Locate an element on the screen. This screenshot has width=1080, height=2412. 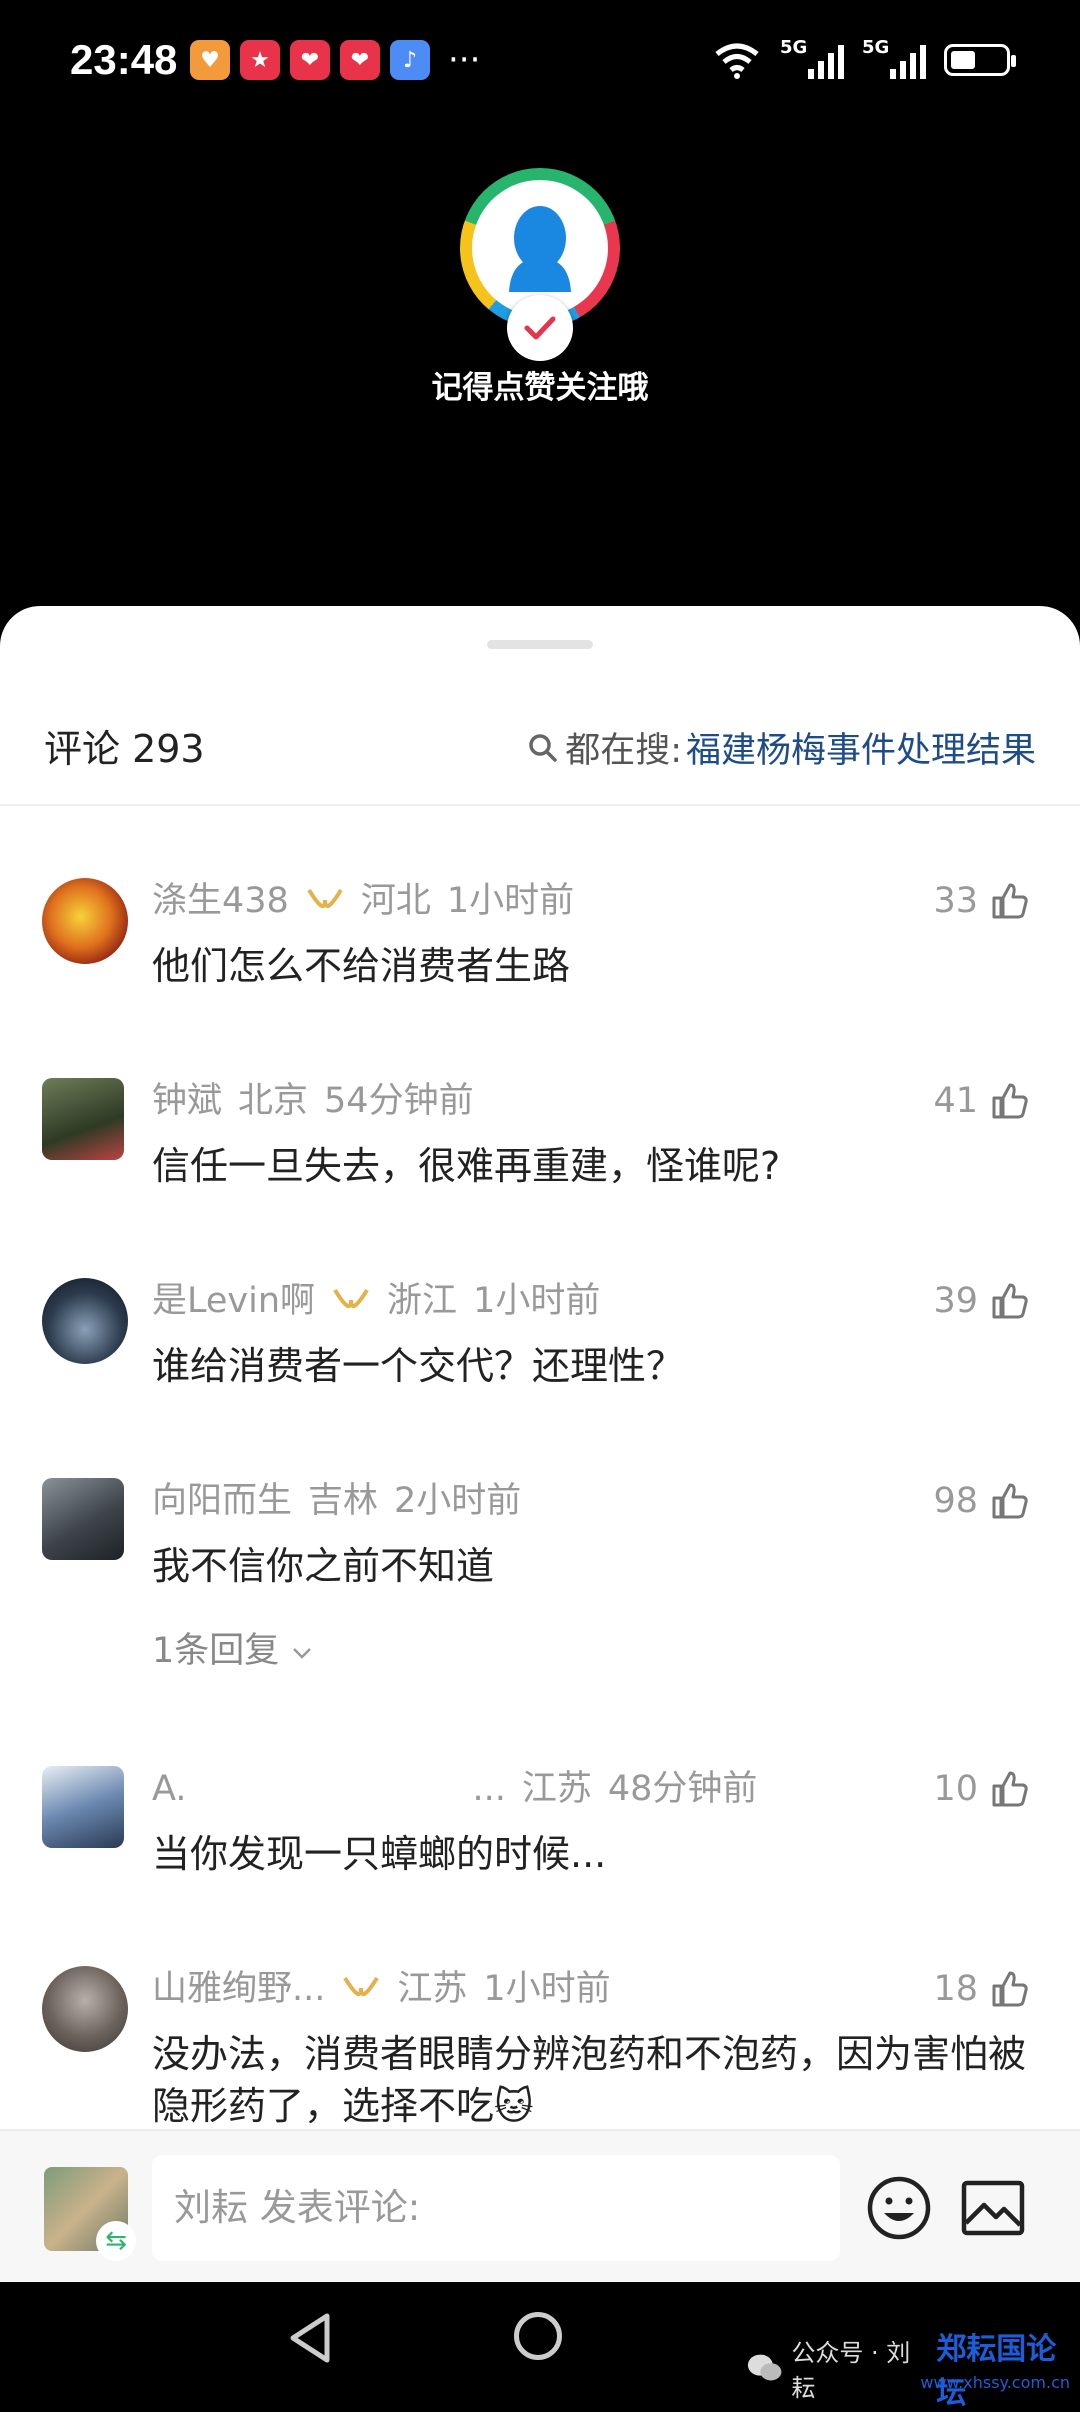
like-button: 41 is located at coordinates (981, 1101).